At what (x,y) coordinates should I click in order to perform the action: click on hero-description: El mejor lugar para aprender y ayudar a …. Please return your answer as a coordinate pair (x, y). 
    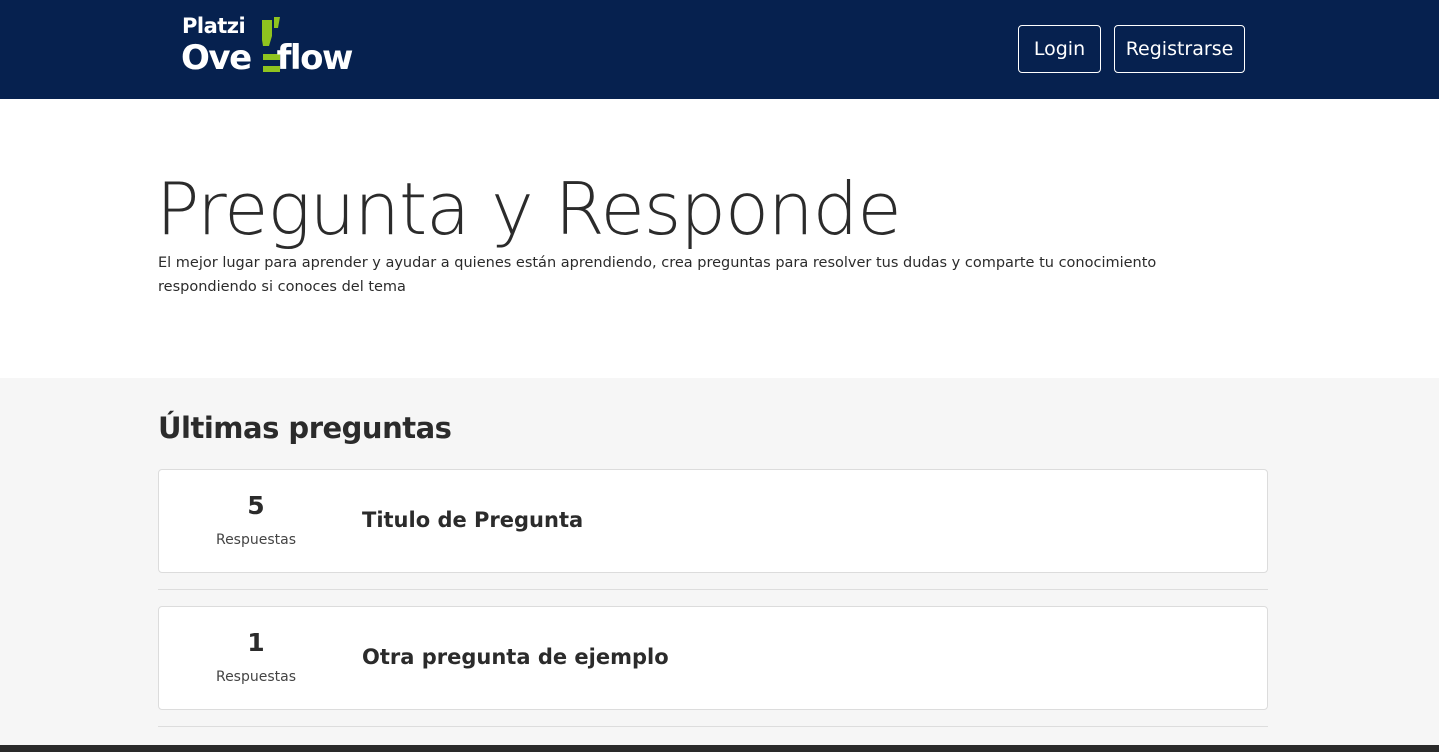
    Looking at the image, I should click on (657, 275).